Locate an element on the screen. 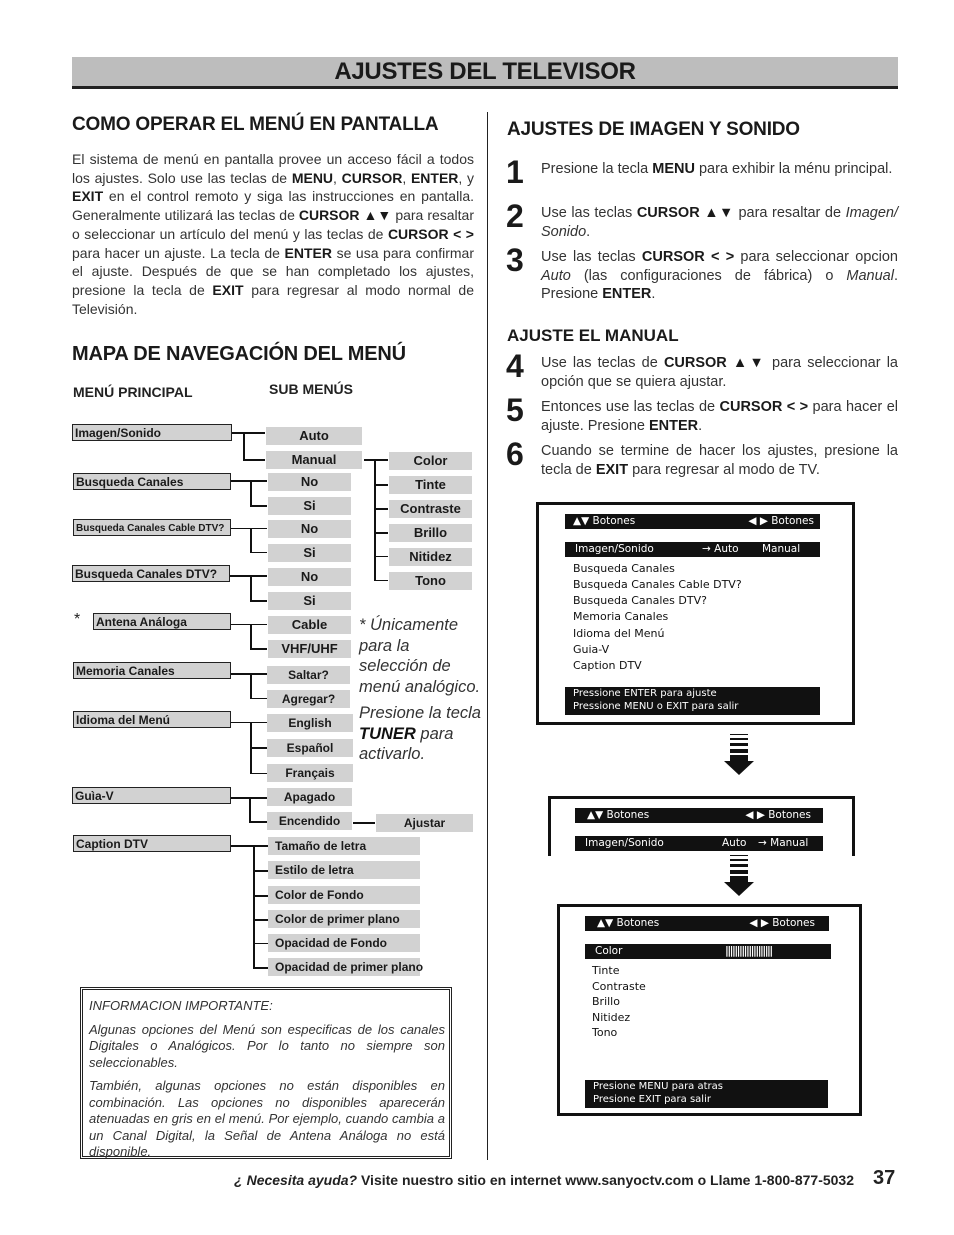  sub-item-busqueda-si: Si is located at coordinates (309, 506).